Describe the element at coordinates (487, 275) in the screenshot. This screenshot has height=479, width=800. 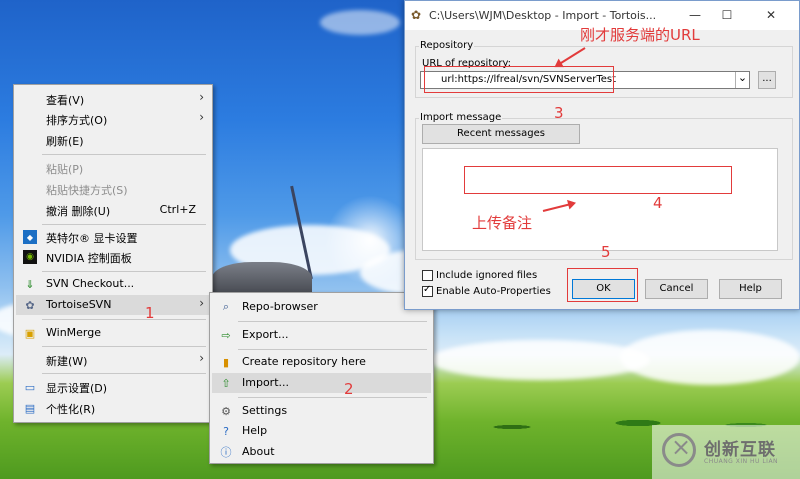
I see `include-ignored-label: Include ignored files` at that location.